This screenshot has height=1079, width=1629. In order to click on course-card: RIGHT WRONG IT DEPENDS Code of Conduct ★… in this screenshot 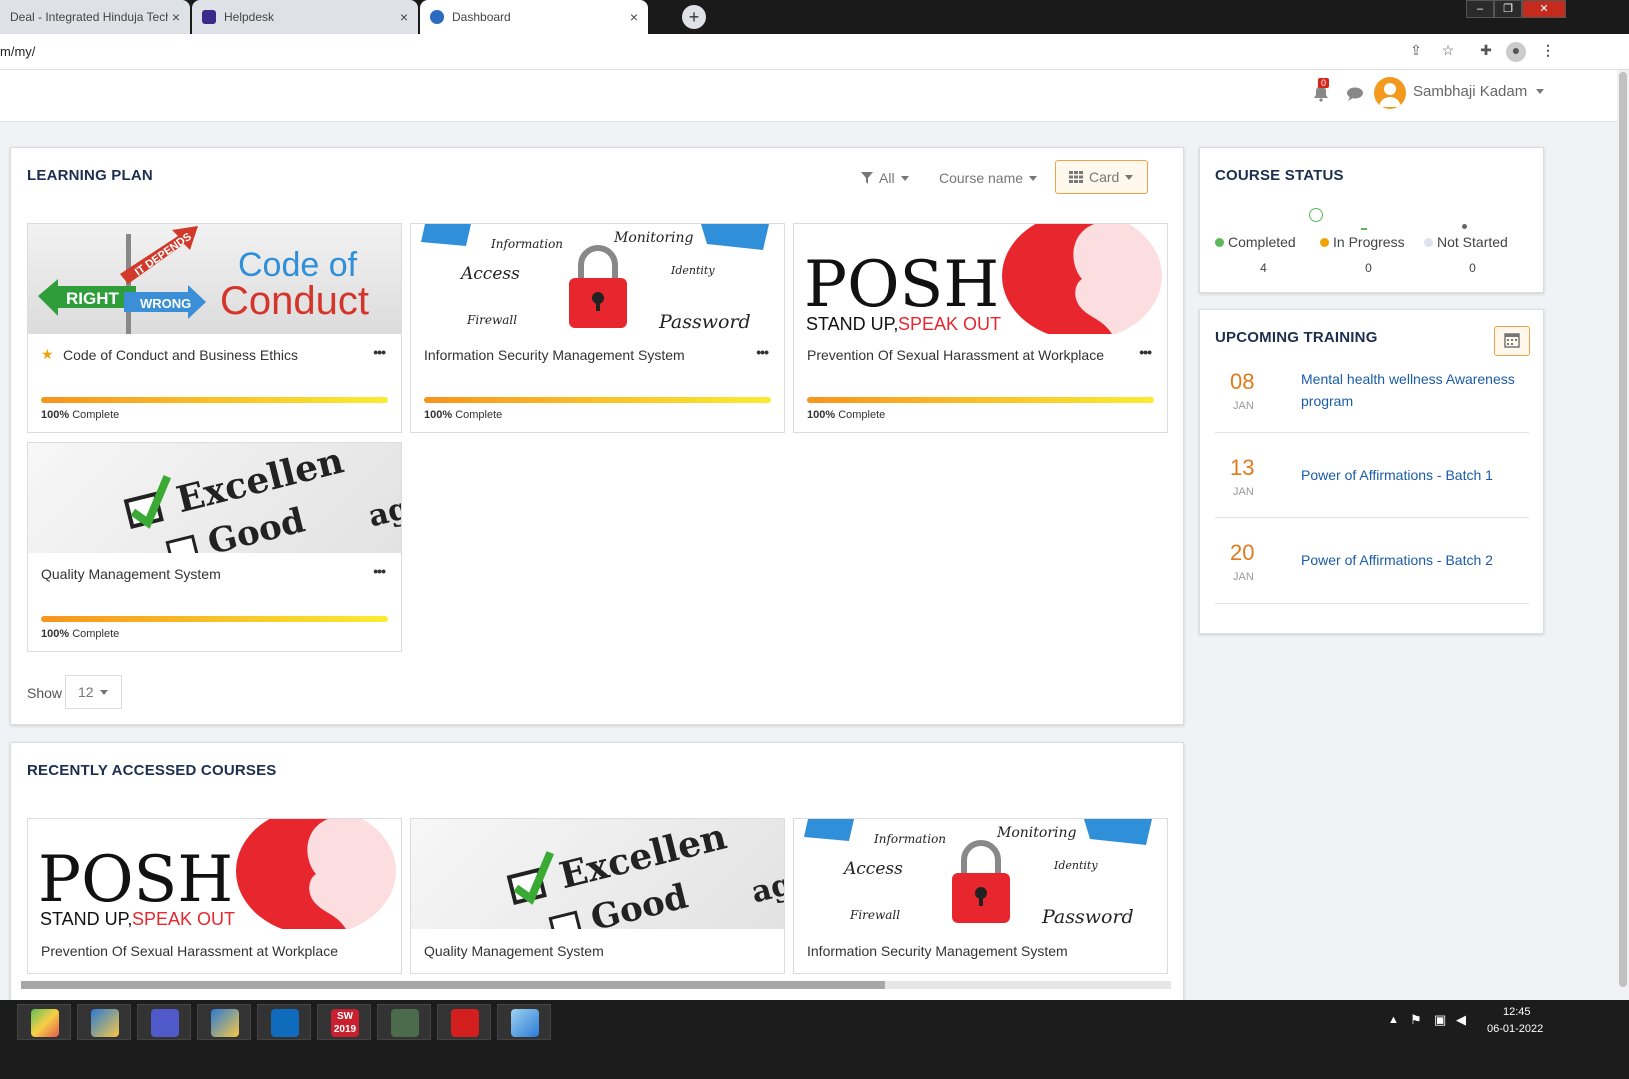, I will do `click(214, 328)`.